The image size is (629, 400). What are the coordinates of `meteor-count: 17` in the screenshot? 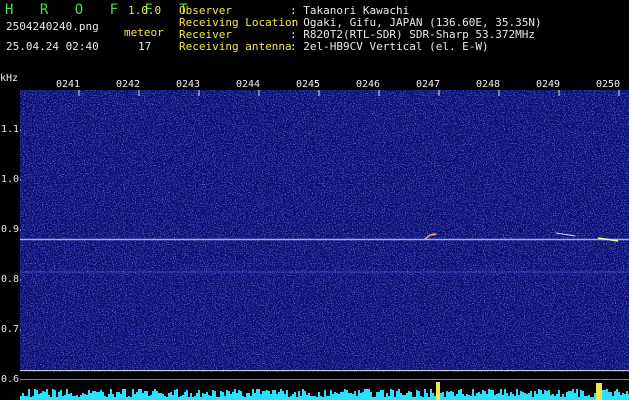 It's located at (145, 46).